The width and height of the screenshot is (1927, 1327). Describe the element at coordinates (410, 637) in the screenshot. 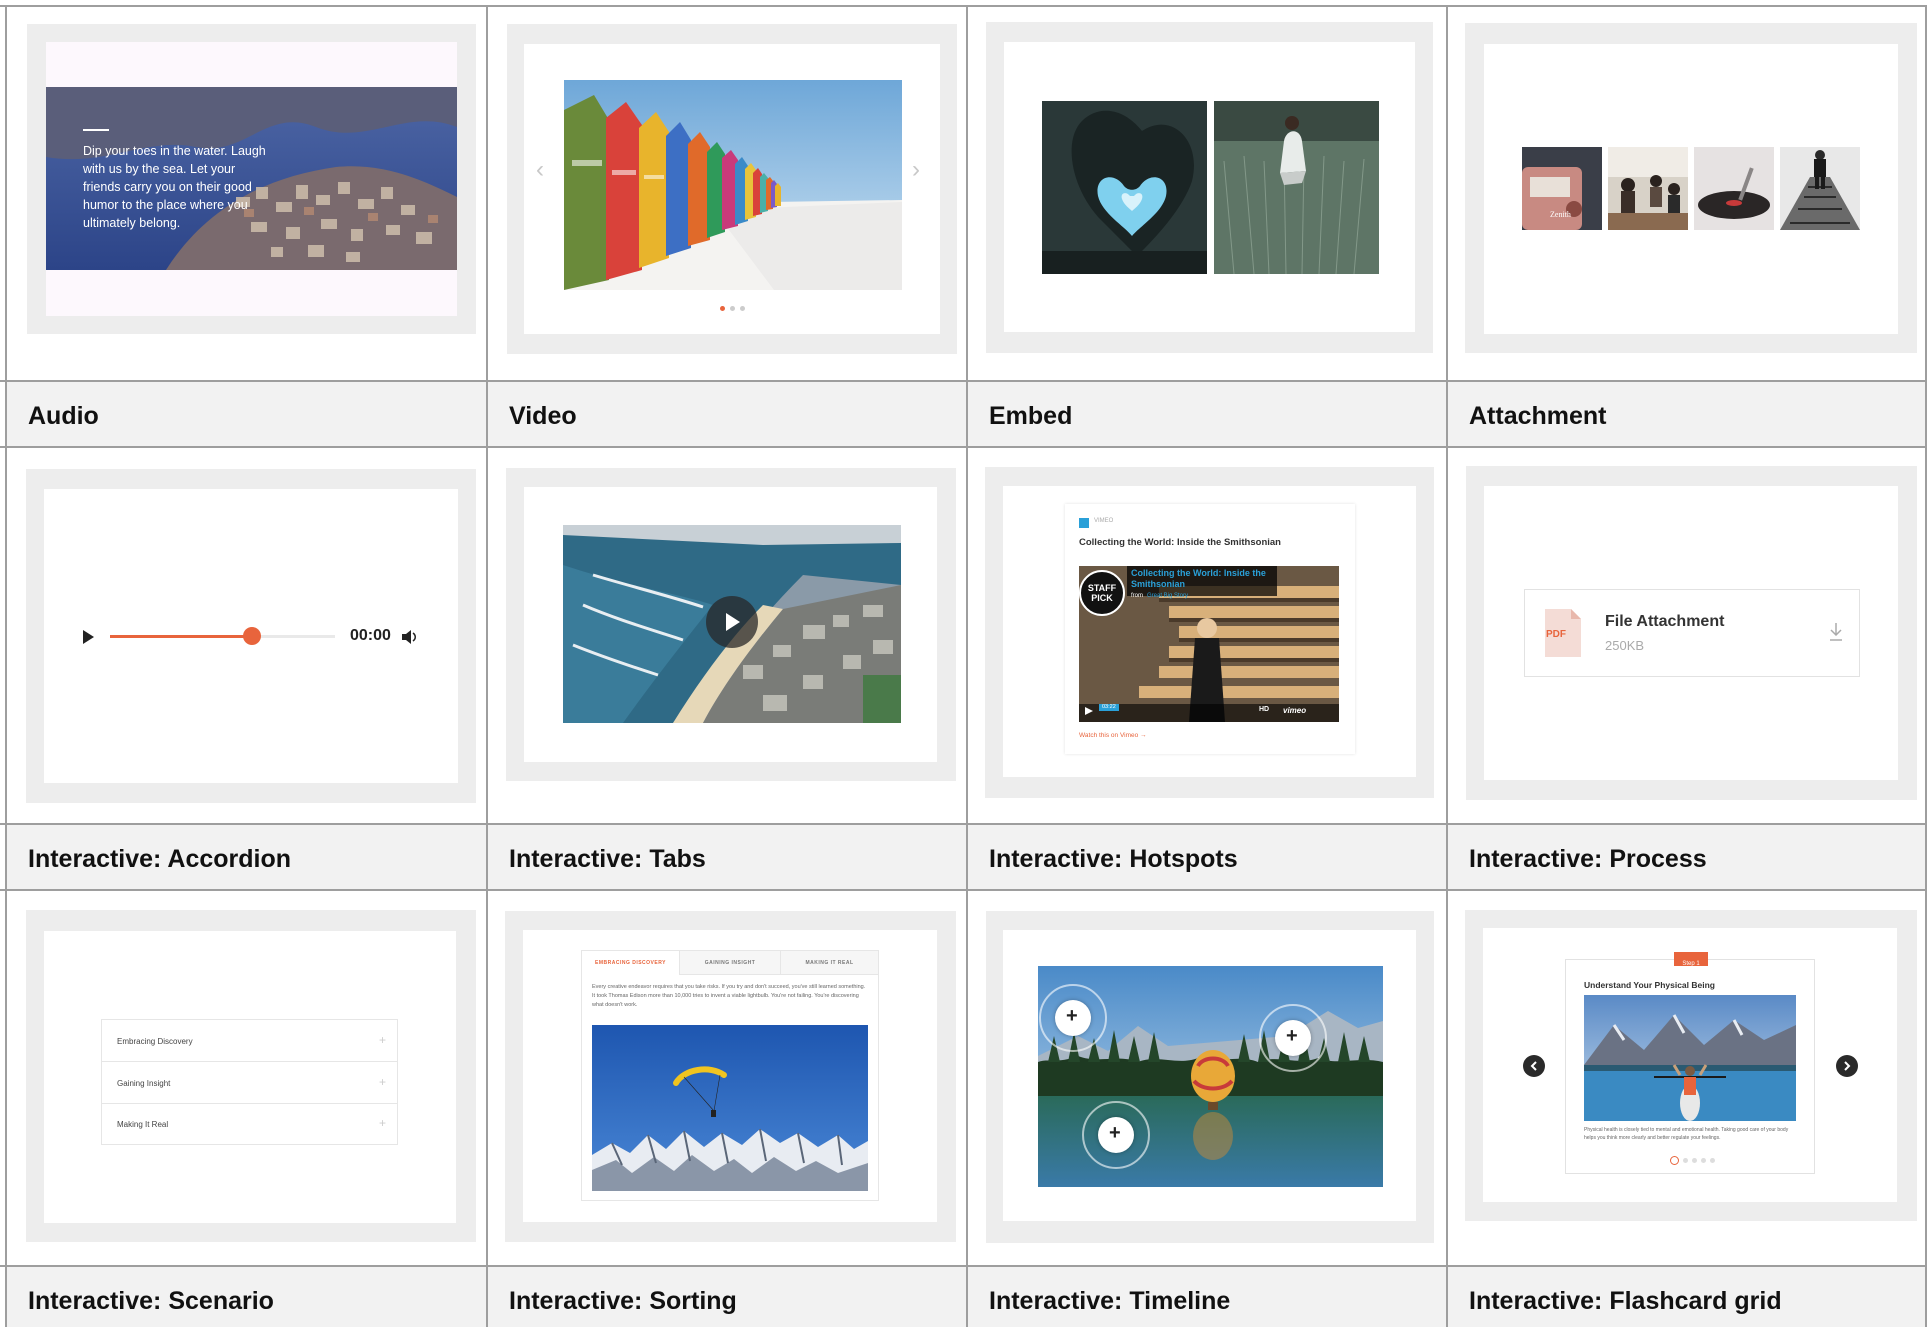

I see `volume-icon` at that location.